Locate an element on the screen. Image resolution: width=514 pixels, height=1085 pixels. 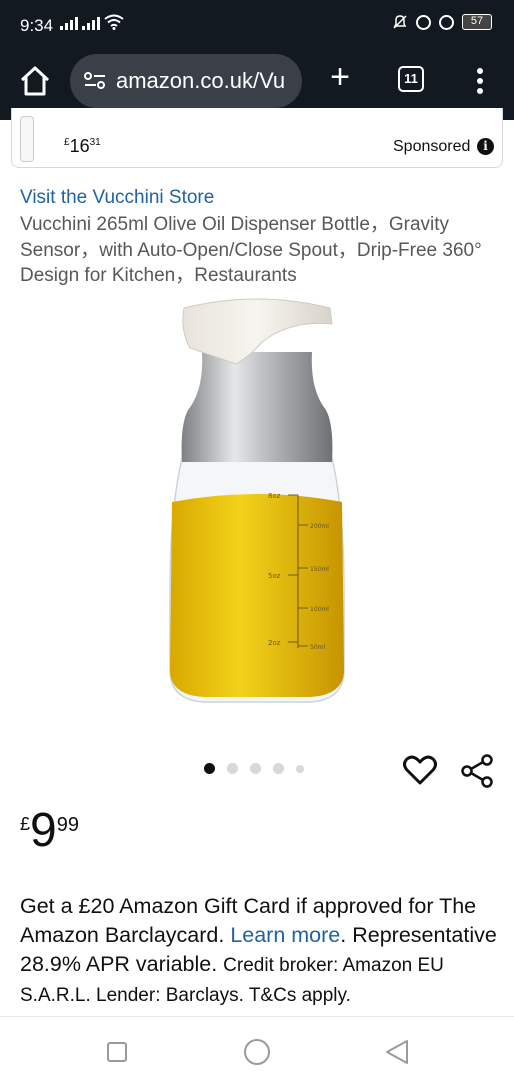
system-navigation-bar is located at coordinates (257, 1050).